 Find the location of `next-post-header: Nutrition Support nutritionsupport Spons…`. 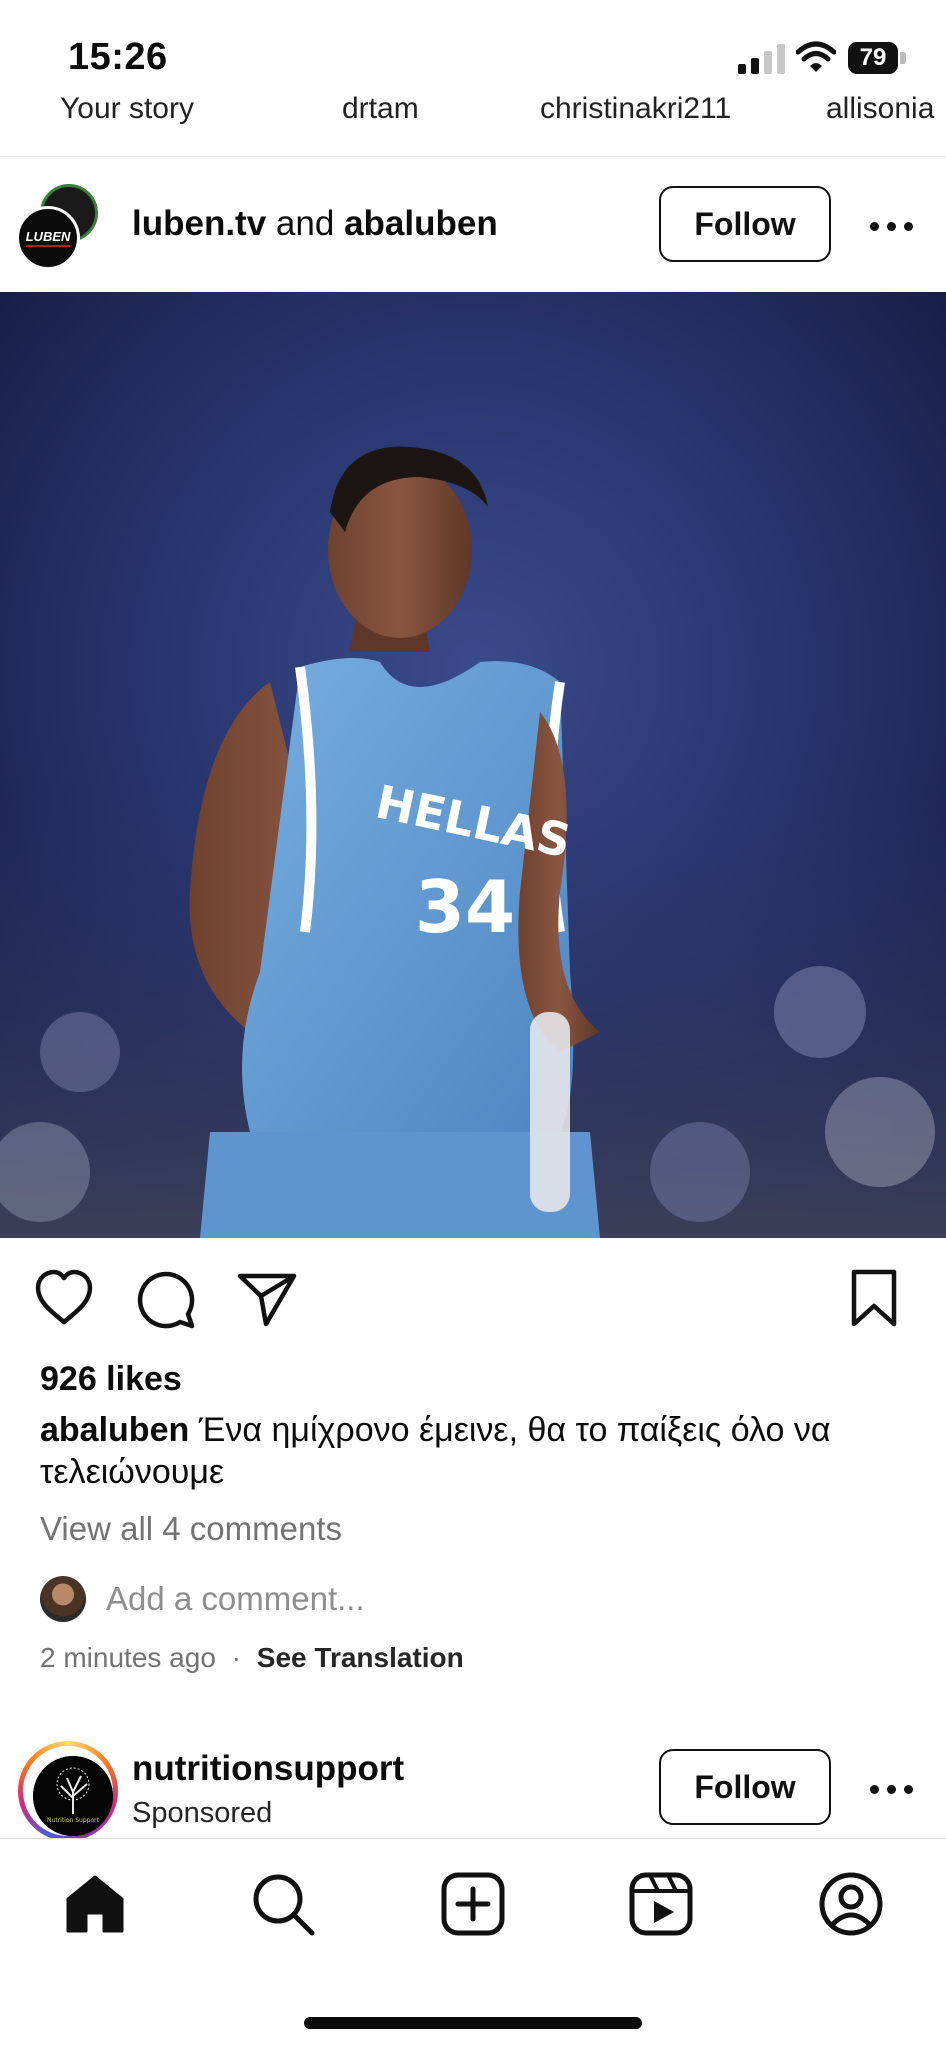

next-post-header: Nutrition Support nutritionsupport Spons… is located at coordinates (473, 1790).